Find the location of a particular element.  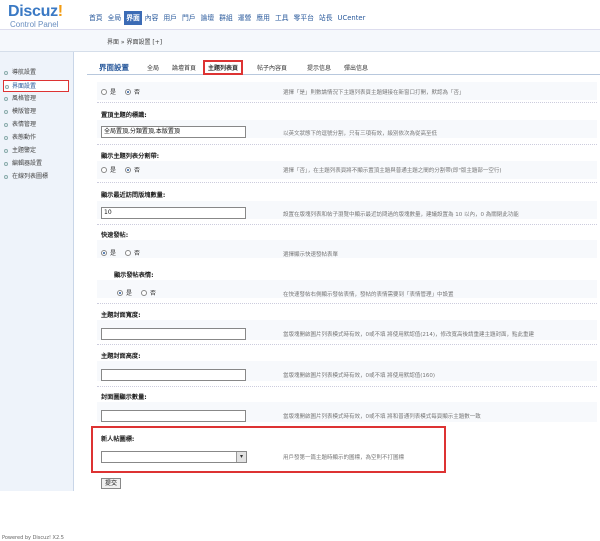

nav-tab-groups: 群組 is located at coordinates (226, 18).